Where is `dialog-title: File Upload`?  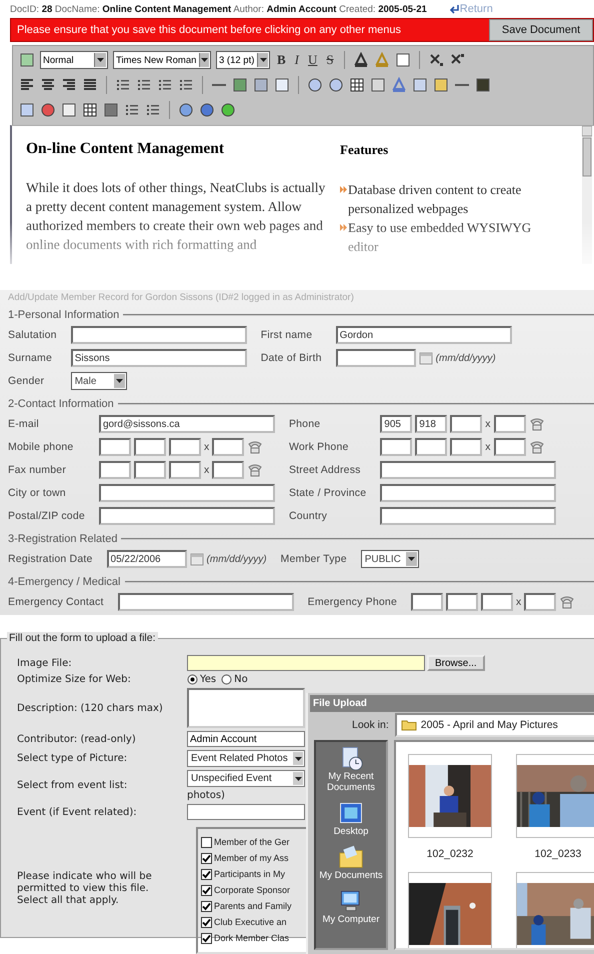 dialog-title: File Upload is located at coordinates (452, 703).